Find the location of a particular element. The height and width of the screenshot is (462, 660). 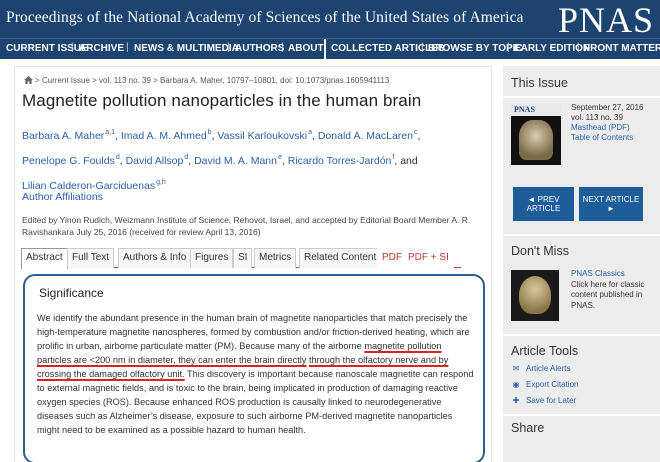

nav-news-multimedia: NEWS & MULTIMEDIA is located at coordinates (186, 48).